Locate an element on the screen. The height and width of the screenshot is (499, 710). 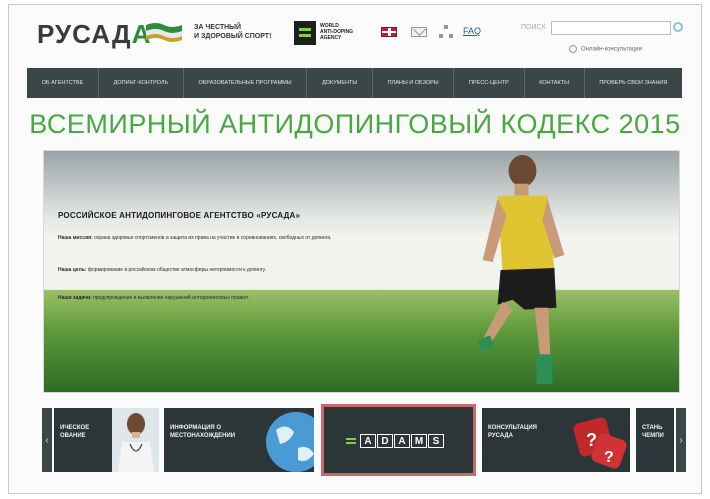
tasks-label: Наши задачи: is located at coordinates (75, 298).